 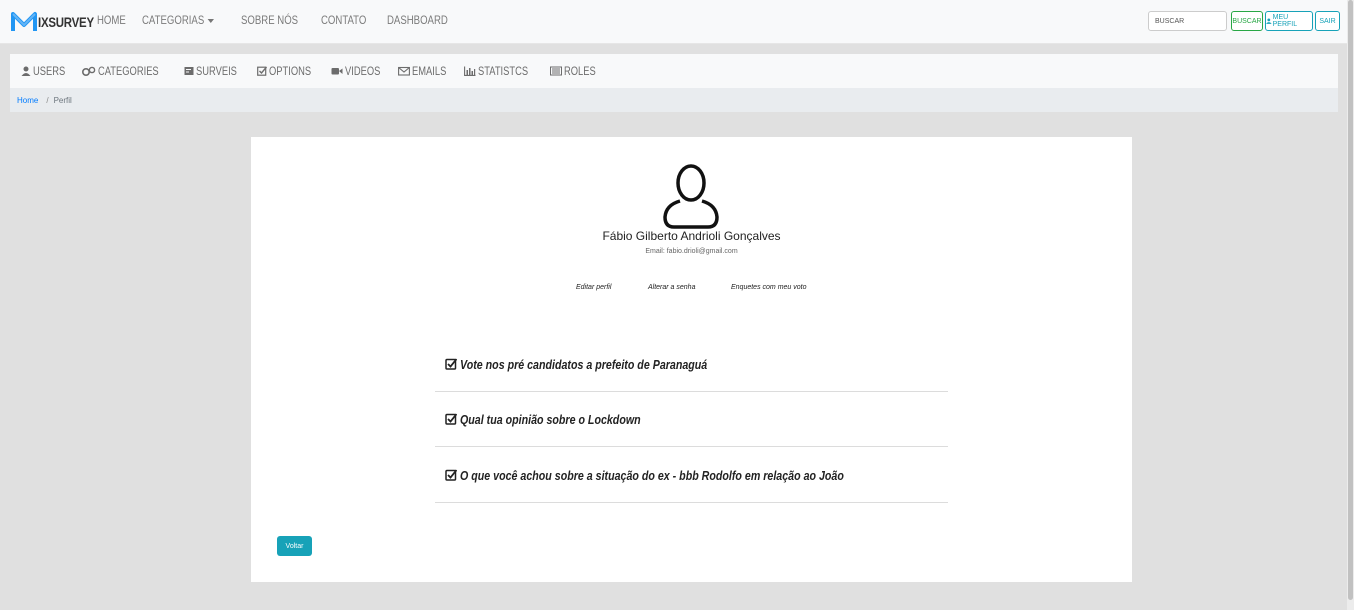 What do you see at coordinates (173, 20) in the screenshot?
I see `nav-categorias-label: CATEGORIAS` at bounding box center [173, 20].